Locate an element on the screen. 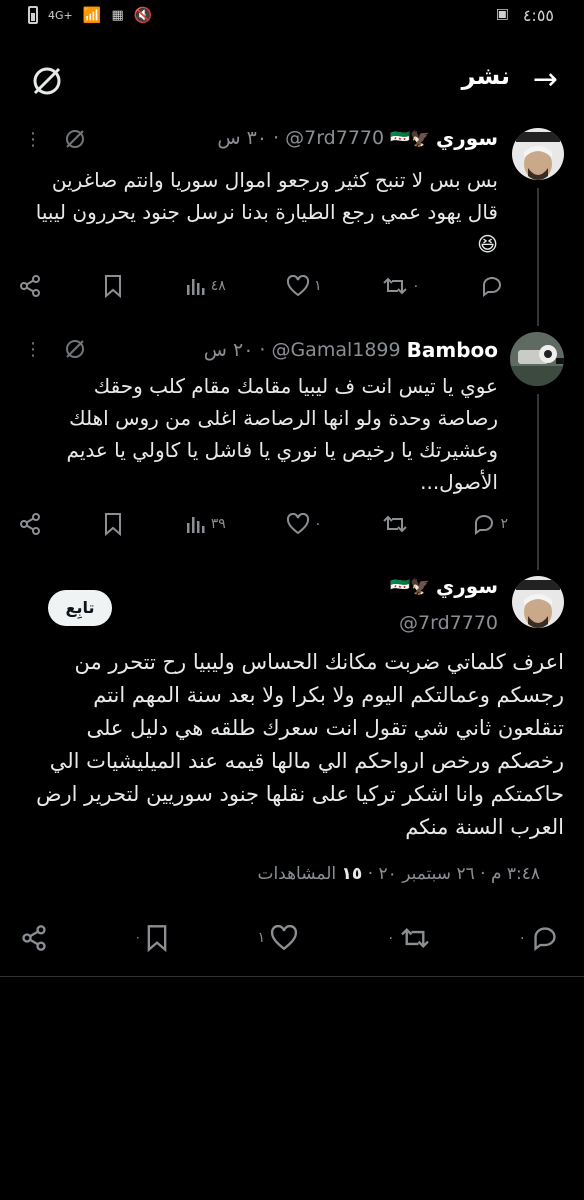  page-title: نشر is located at coordinates (485, 76).